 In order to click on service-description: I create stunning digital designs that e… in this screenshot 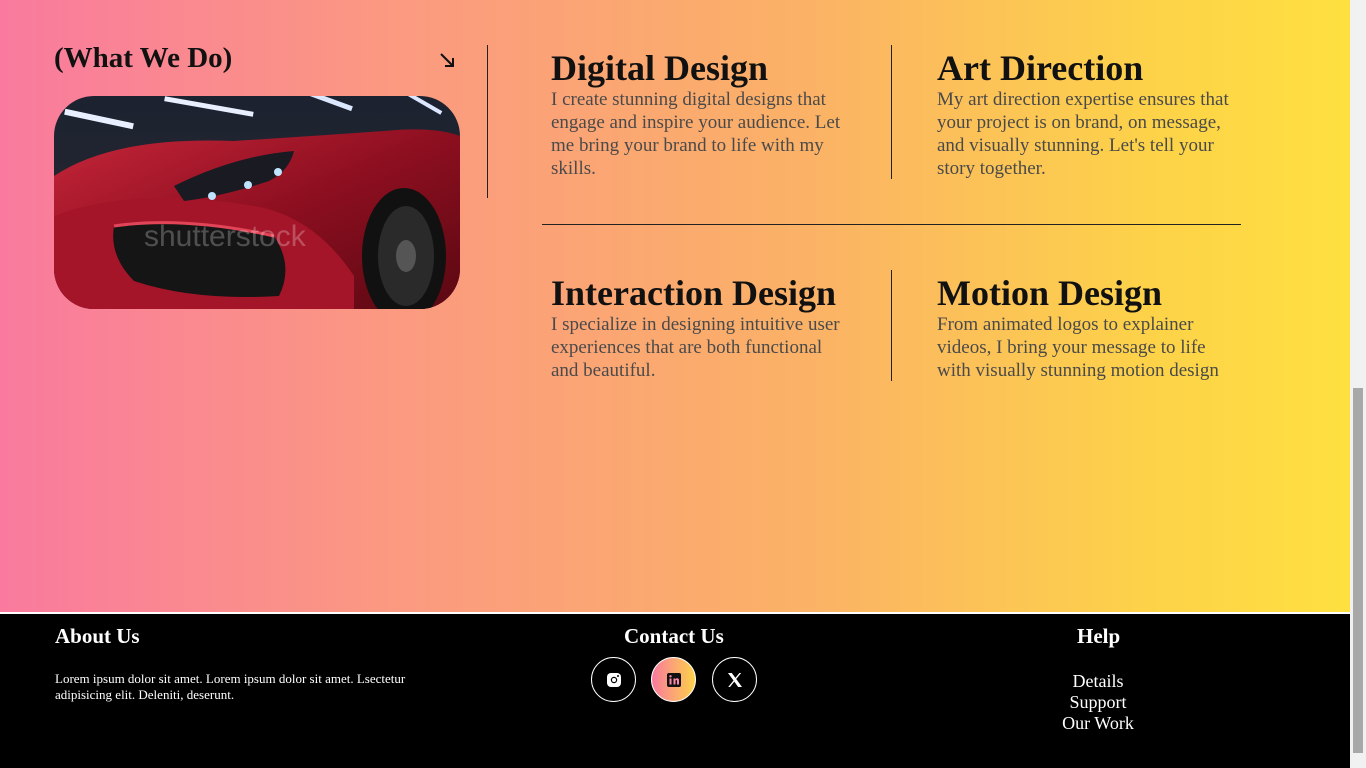, I will do `click(696, 134)`.